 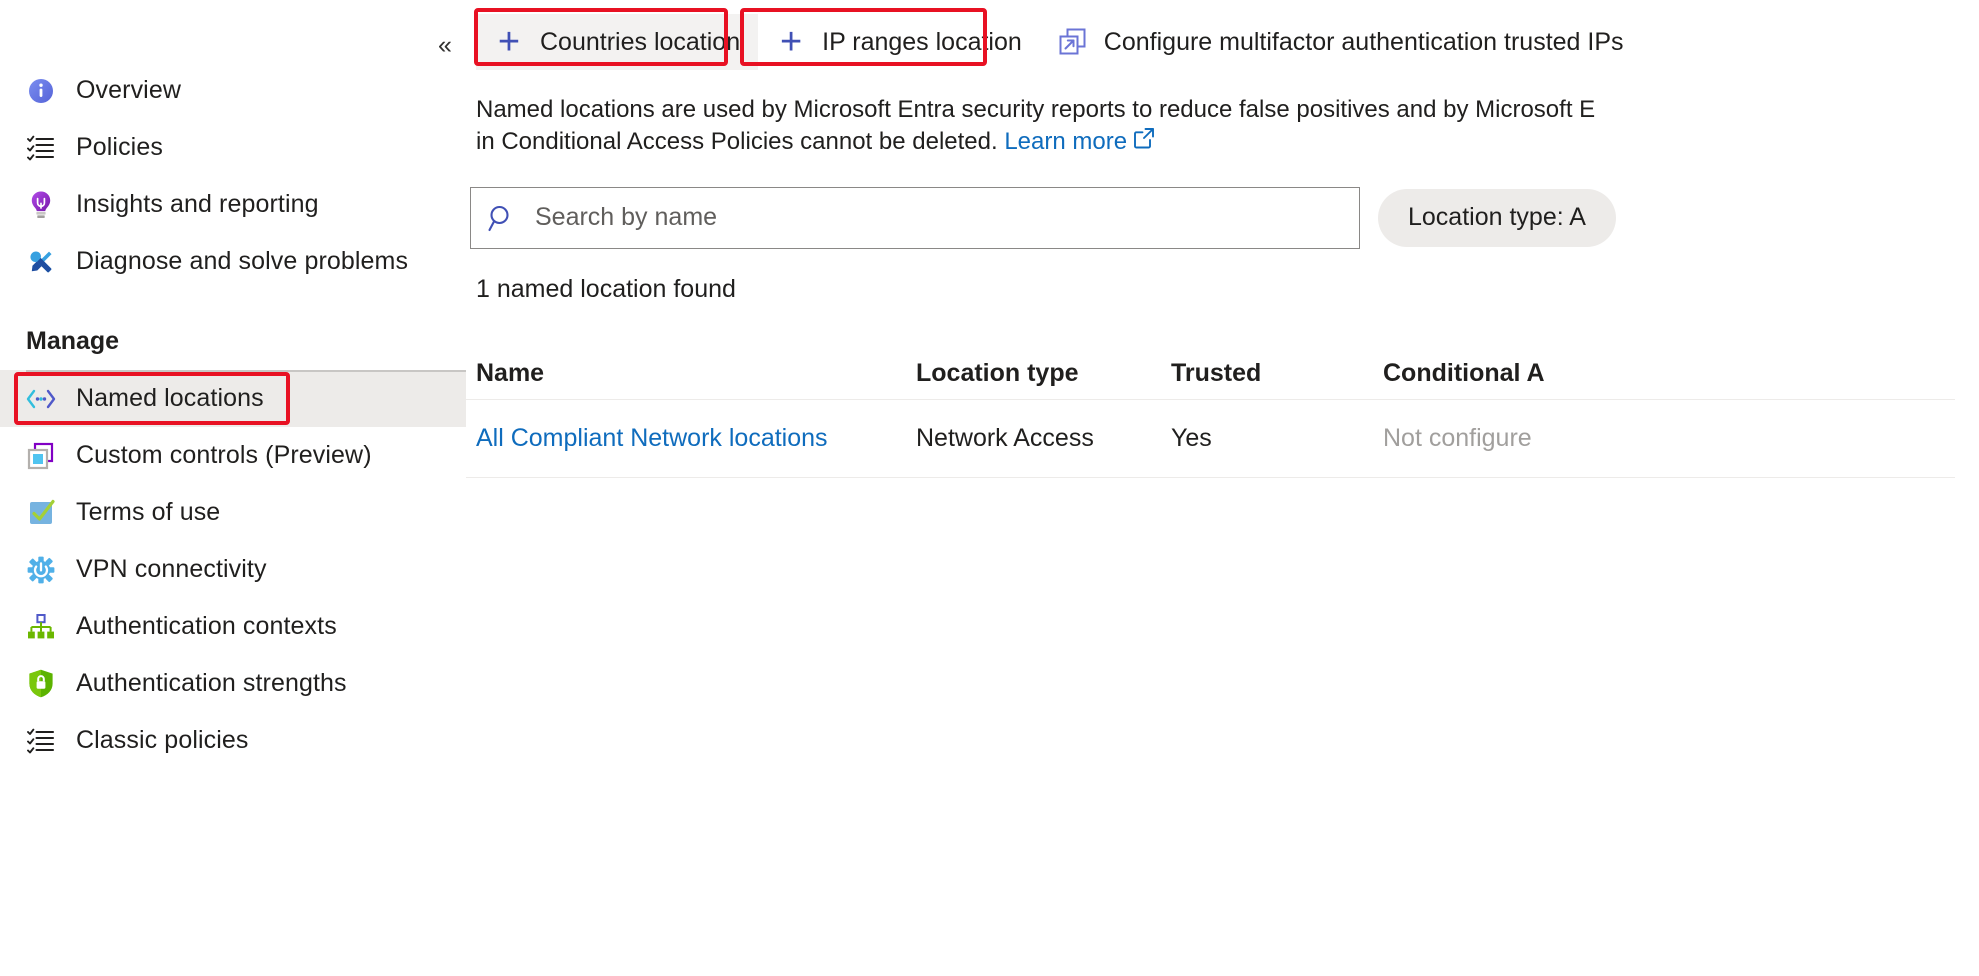 What do you see at coordinates (1464, 373) in the screenshot?
I see `column-header-conditional-access: Conditional A` at bounding box center [1464, 373].